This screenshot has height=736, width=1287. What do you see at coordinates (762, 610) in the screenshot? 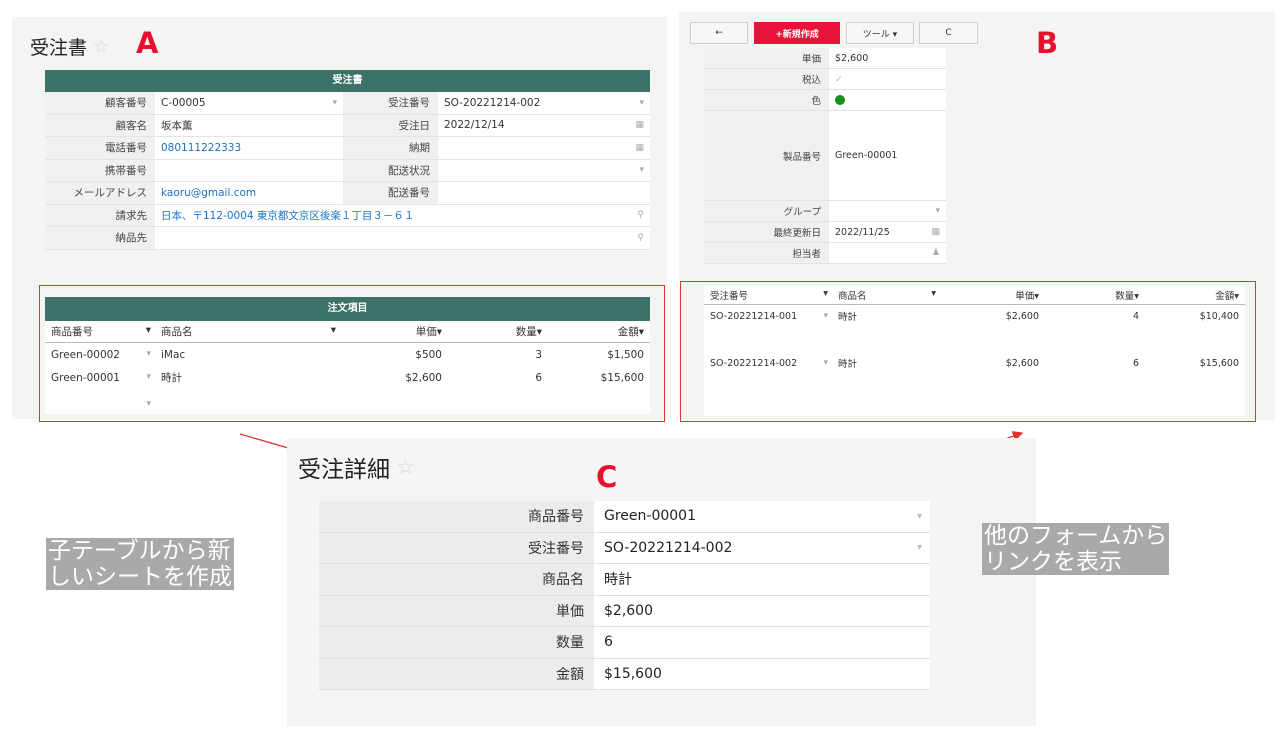
I see `detail-value: $2,600` at bounding box center [762, 610].